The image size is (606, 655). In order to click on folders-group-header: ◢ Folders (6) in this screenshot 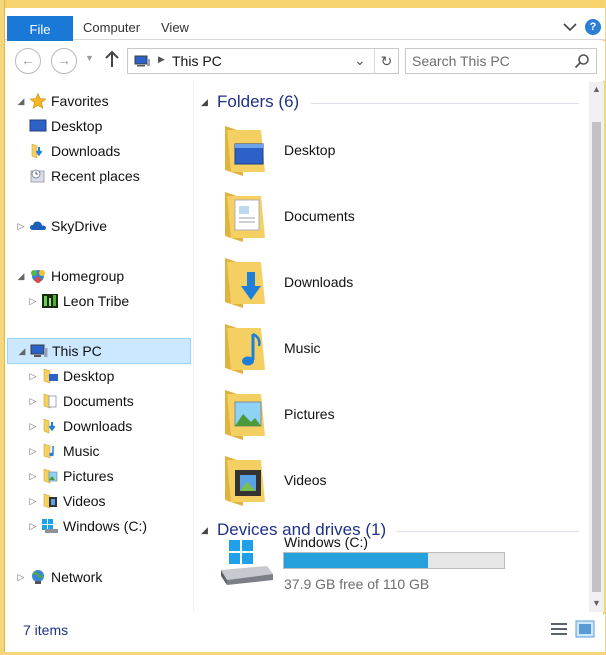, I will do `click(250, 102)`.